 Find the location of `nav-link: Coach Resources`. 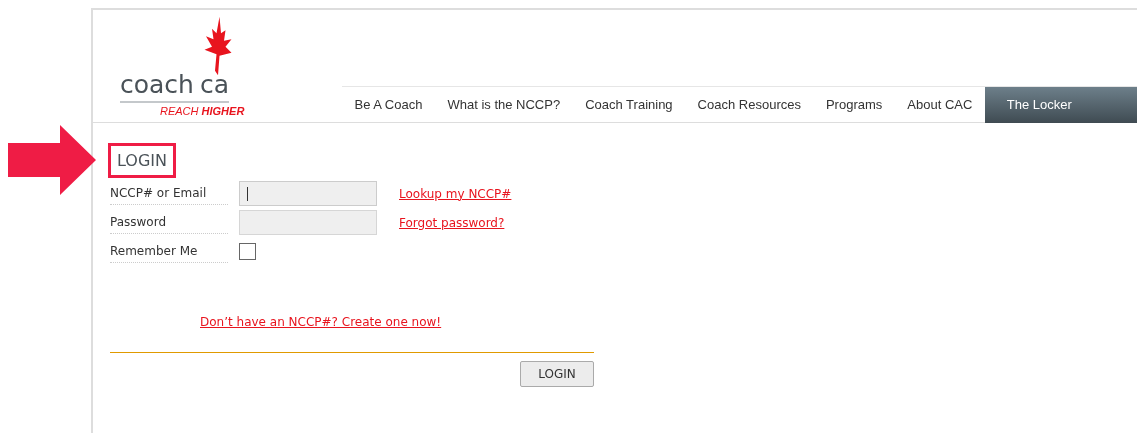

nav-link: Coach Resources is located at coordinates (749, 105).